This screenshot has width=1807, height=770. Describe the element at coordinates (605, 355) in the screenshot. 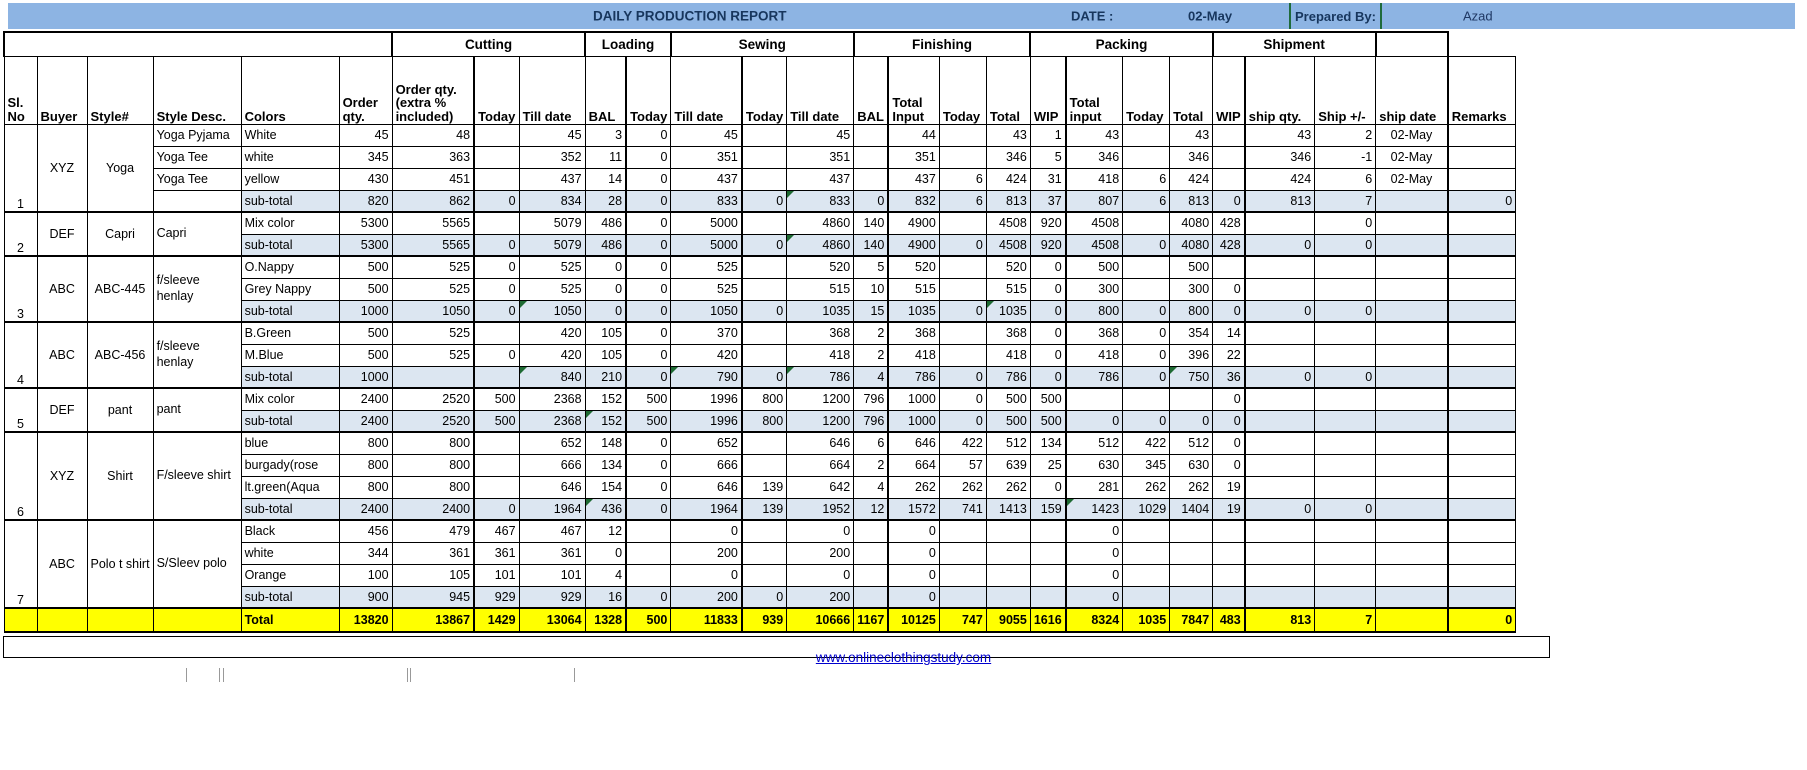

I see `cell-bal: 105` at that location.